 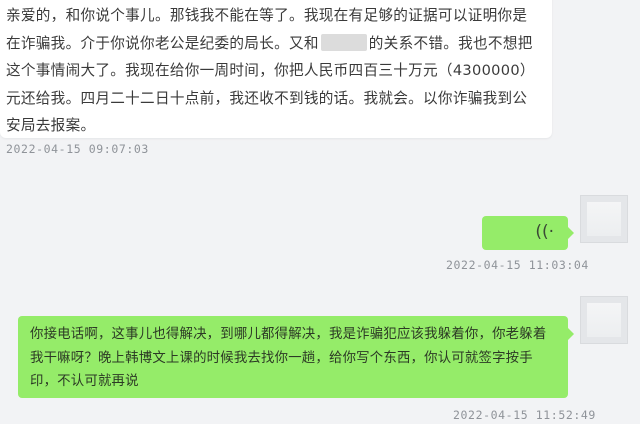 I want to click on voice-message-bubble: ((·, so click(x=528, y=233).